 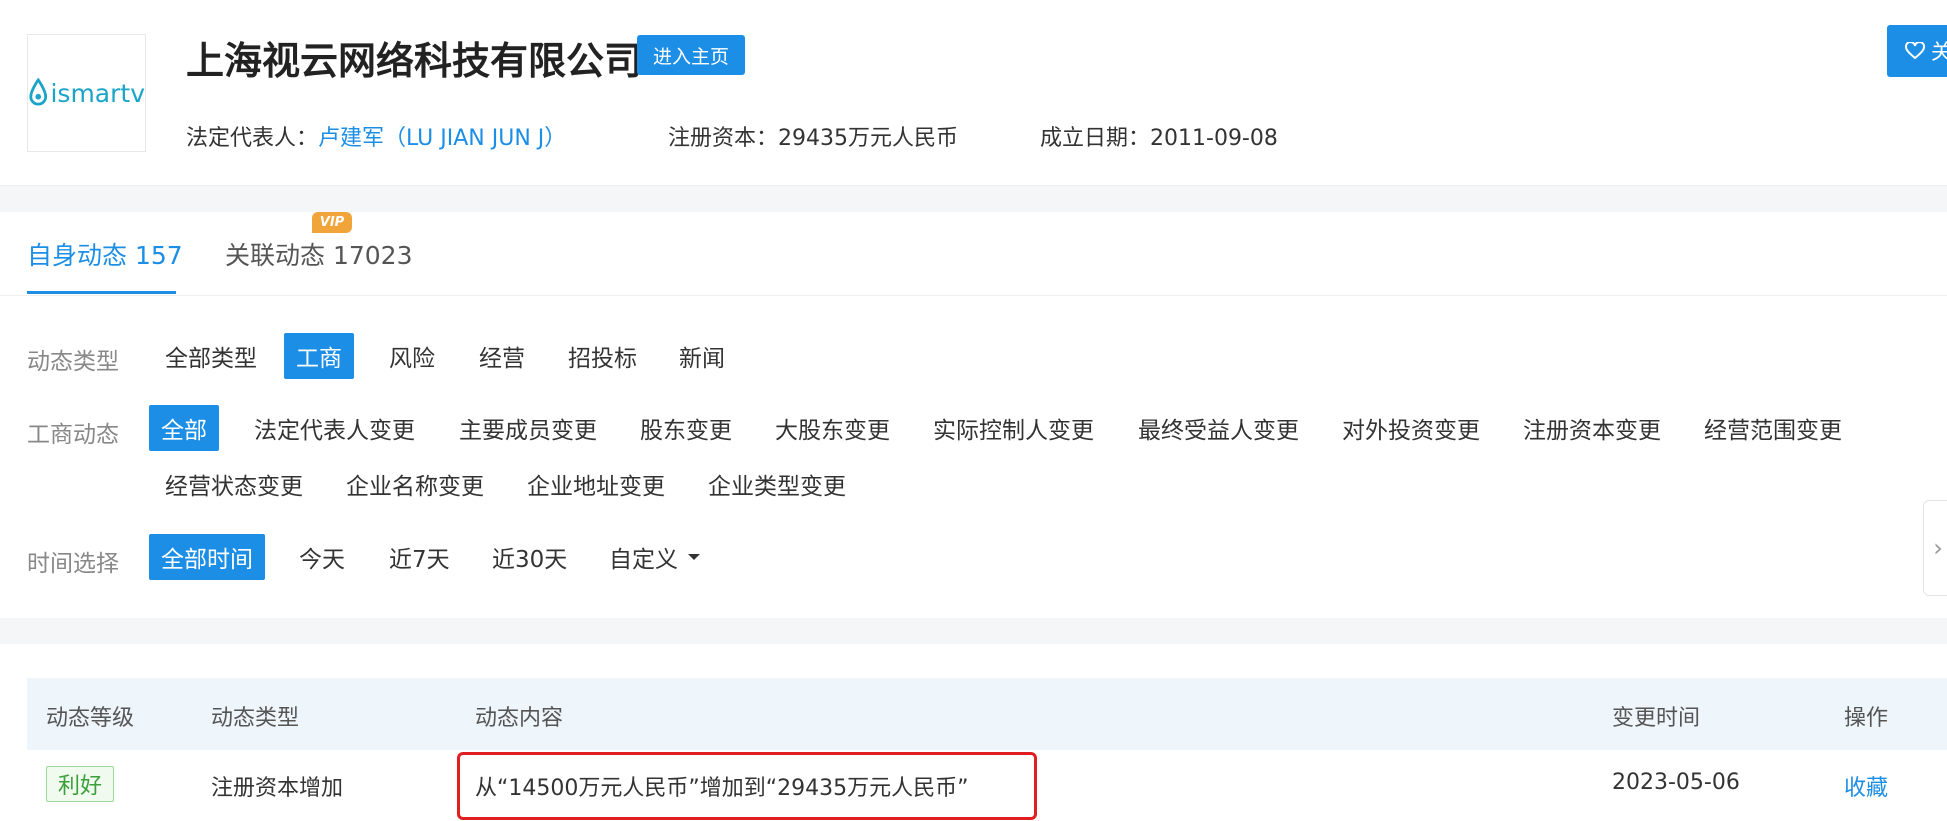 I want to click on type-chip-bidding: 招投标, so click(x=602, y=356).